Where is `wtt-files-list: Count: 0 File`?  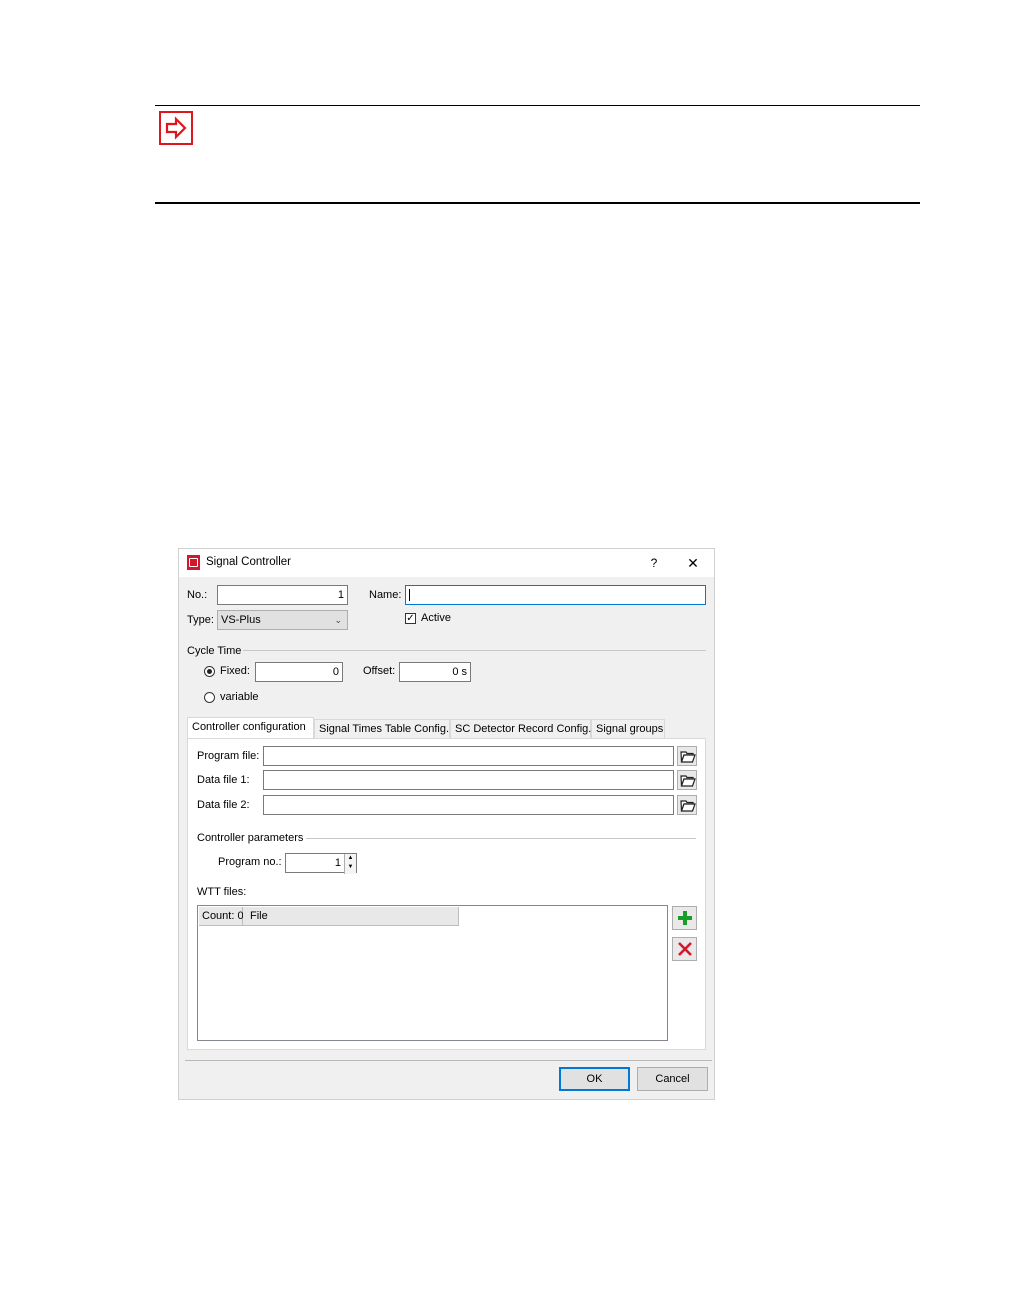
wtt-files-list: Count: 0 File is located at coordinates (432, 973).